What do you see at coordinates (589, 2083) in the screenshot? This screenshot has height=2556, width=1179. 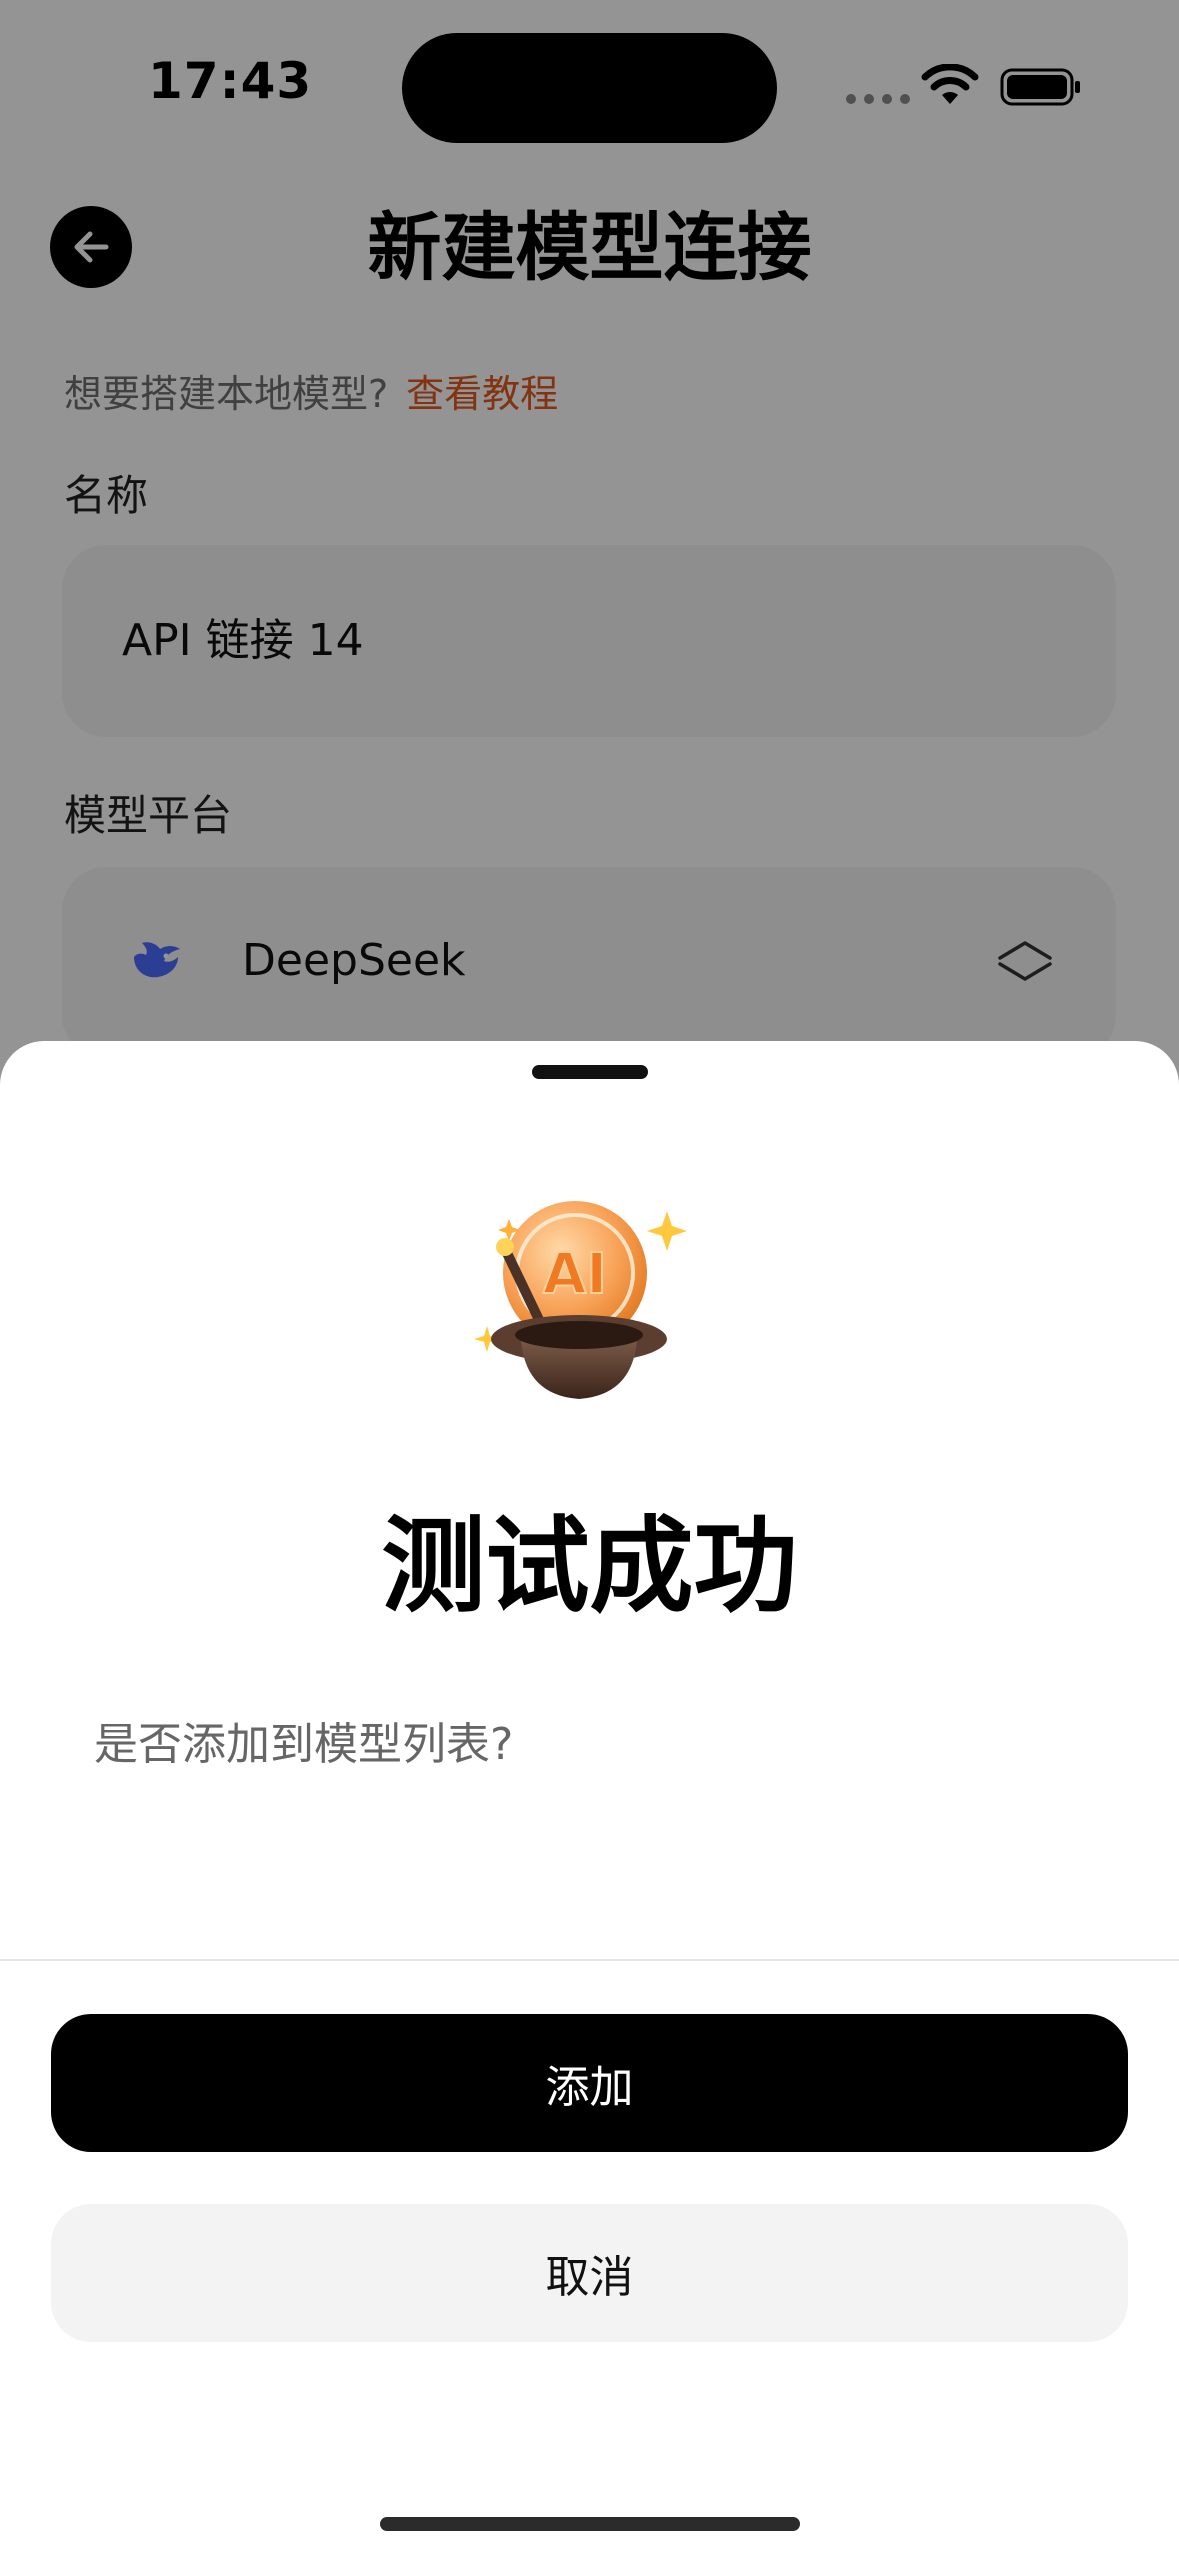 I see `add-button: 添加` at bounding box center [589, 2083].